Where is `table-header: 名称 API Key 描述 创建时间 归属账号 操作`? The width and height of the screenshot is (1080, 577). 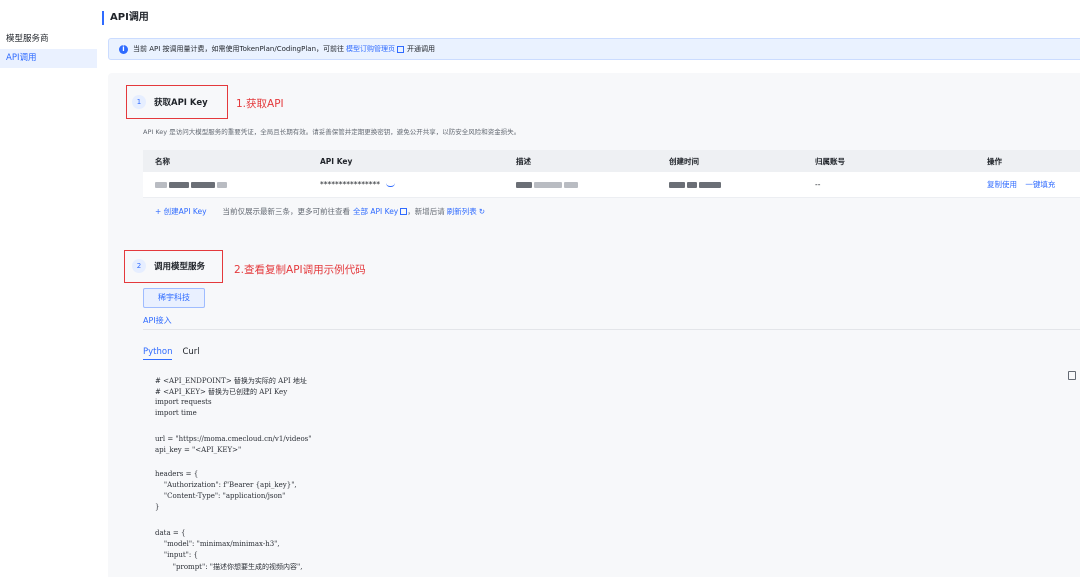 table-header: 名称 API Key 描述 创建时间 归属账号 操作 is located at coordinates (611, 161).